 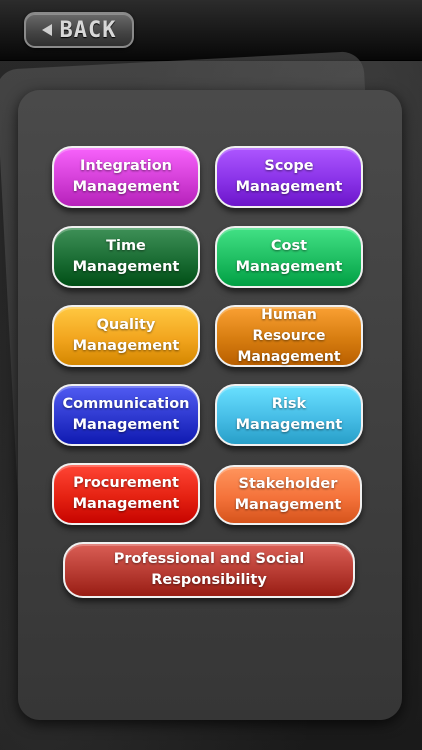 I want to click on top-bar: BACK, so click(x=211, y=30).